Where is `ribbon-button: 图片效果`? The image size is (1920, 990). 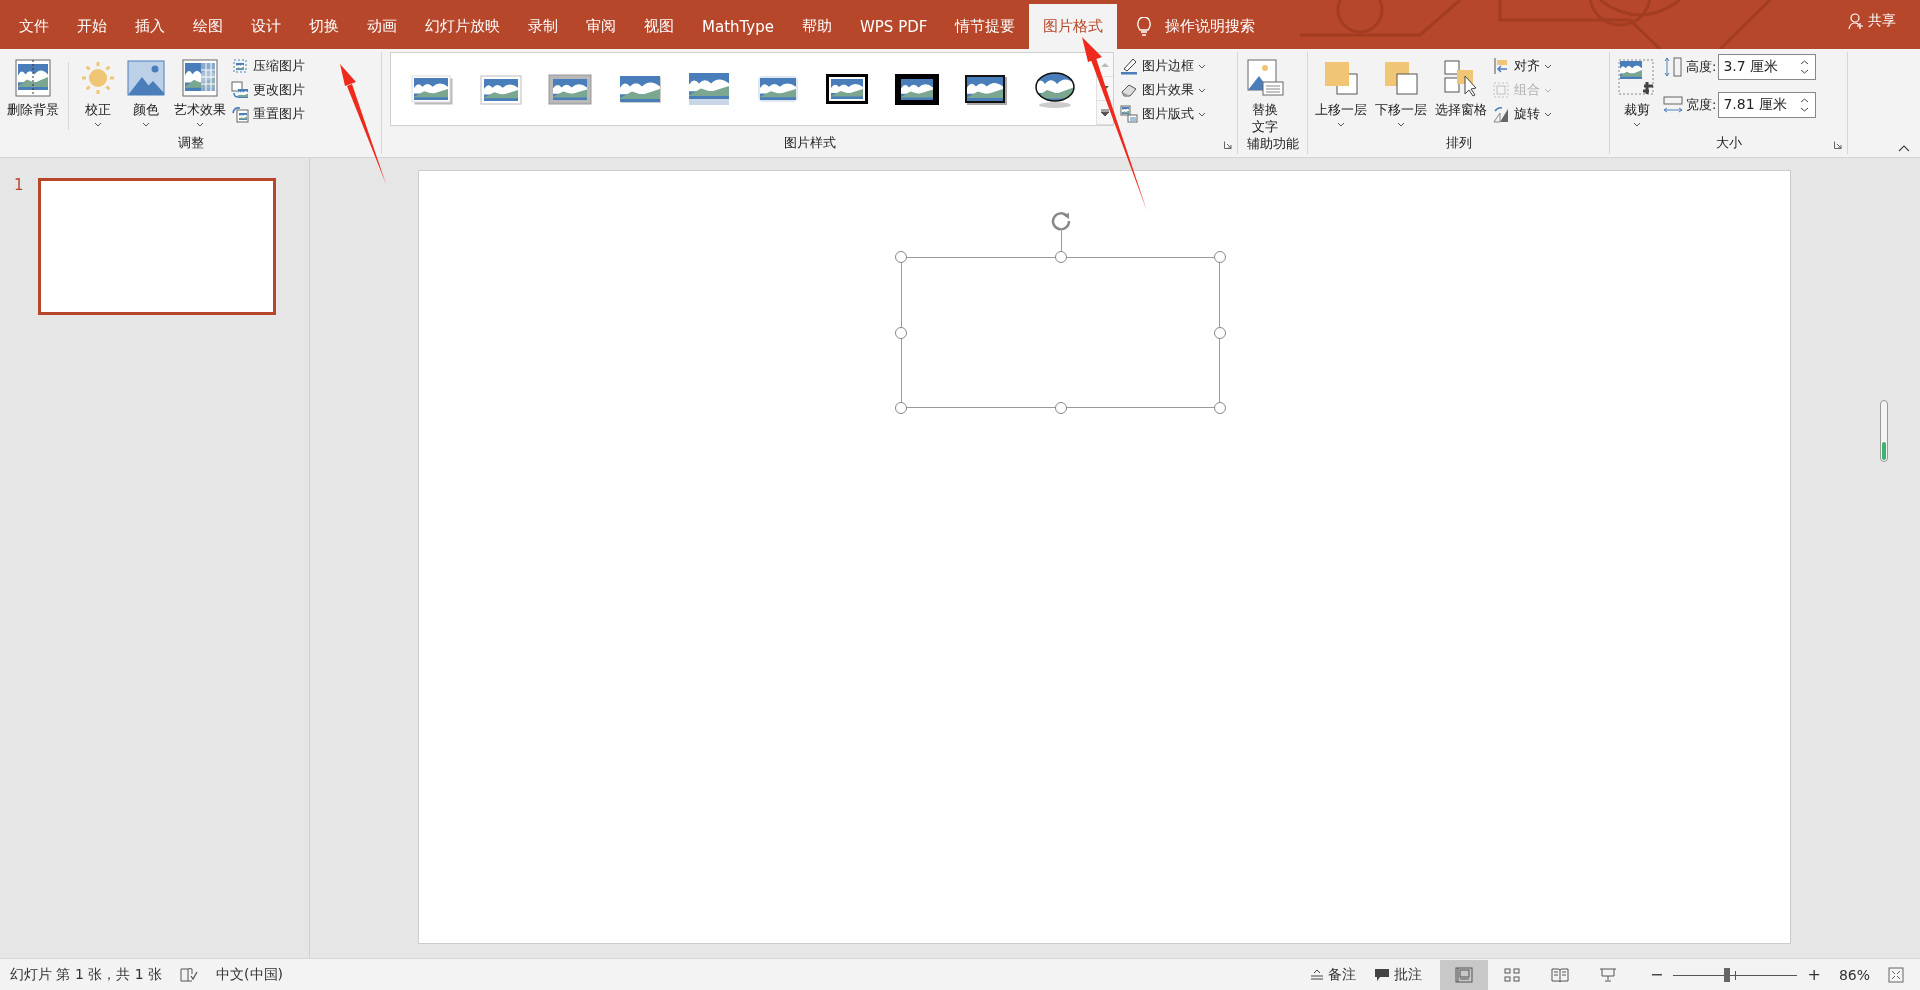
ribbon-button: 图片效果 is located at coordinates (1163, 90).